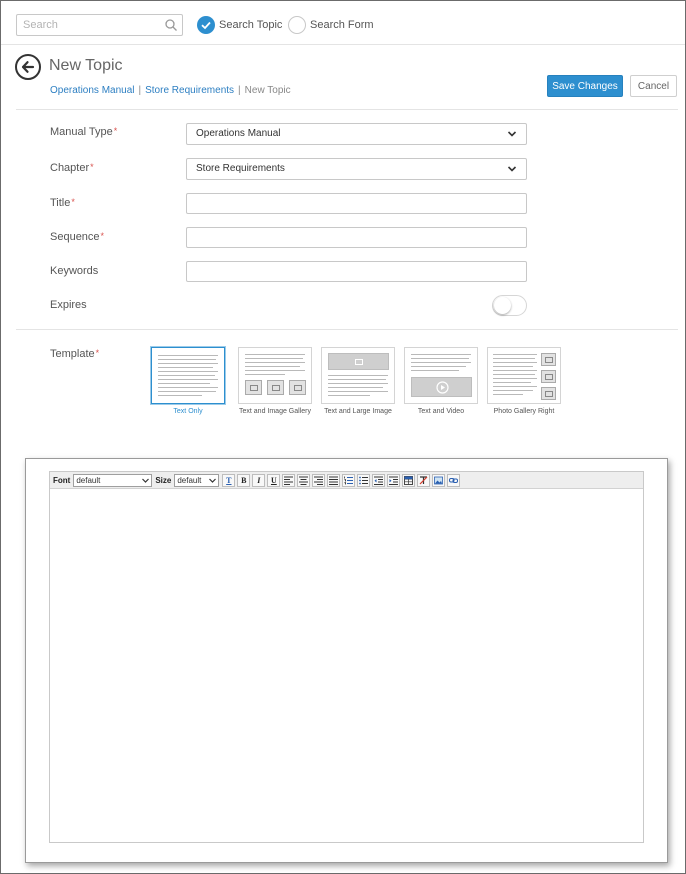 This screenshot has height=874, width=686. What do you see at coordinates (275, 411) in the screenshot?
I see `template-caption: Text and Image Gallery` at bounding box center [275, 411].